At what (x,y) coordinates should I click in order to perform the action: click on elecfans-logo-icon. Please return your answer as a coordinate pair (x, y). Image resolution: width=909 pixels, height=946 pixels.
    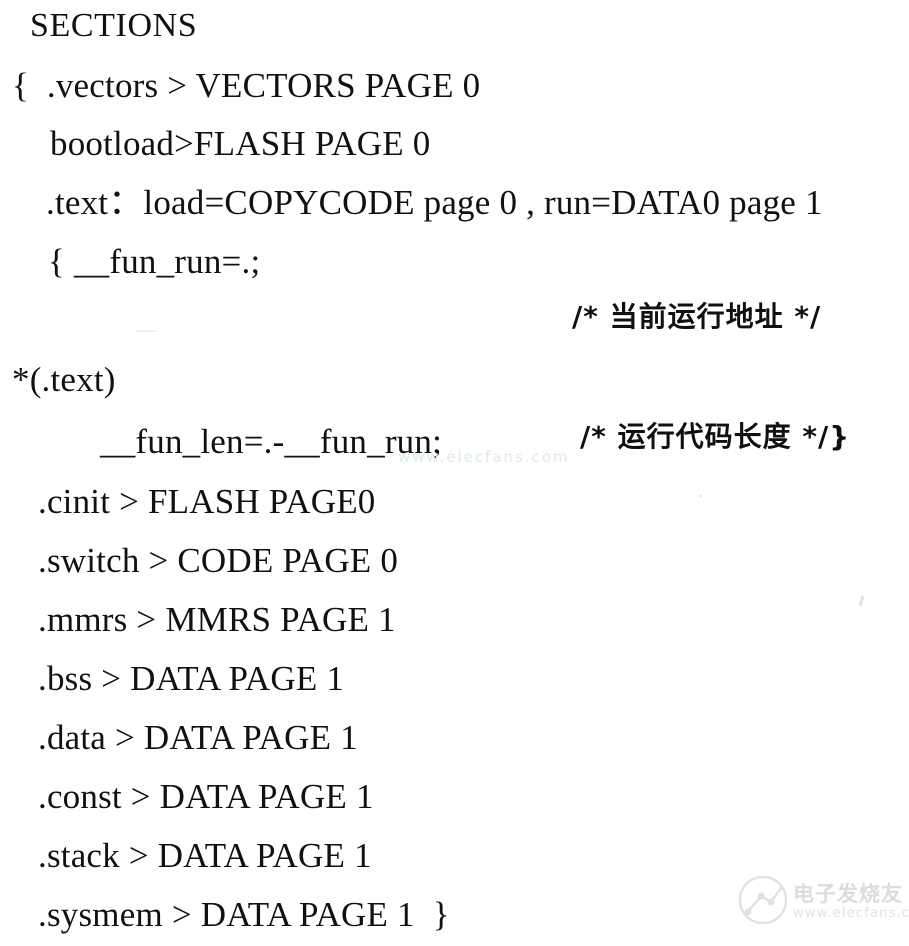
    Looking at the image, I should click on (763, 900).